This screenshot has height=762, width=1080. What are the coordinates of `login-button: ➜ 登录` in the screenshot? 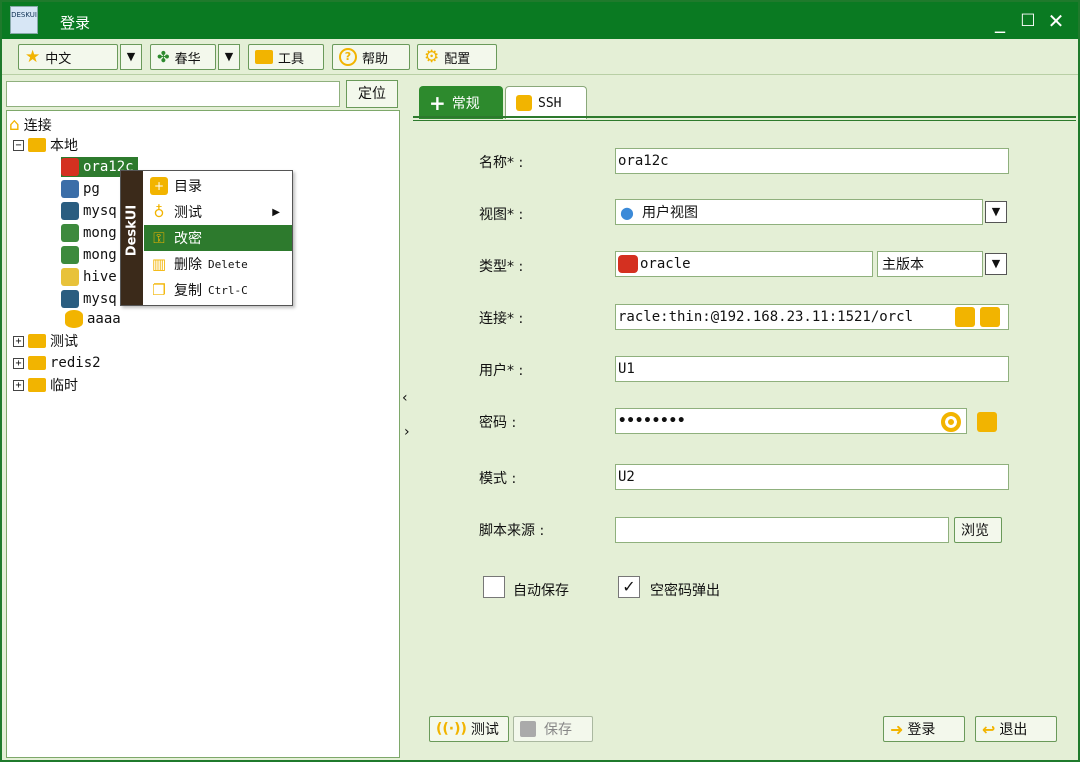 It's located at (924, 729).